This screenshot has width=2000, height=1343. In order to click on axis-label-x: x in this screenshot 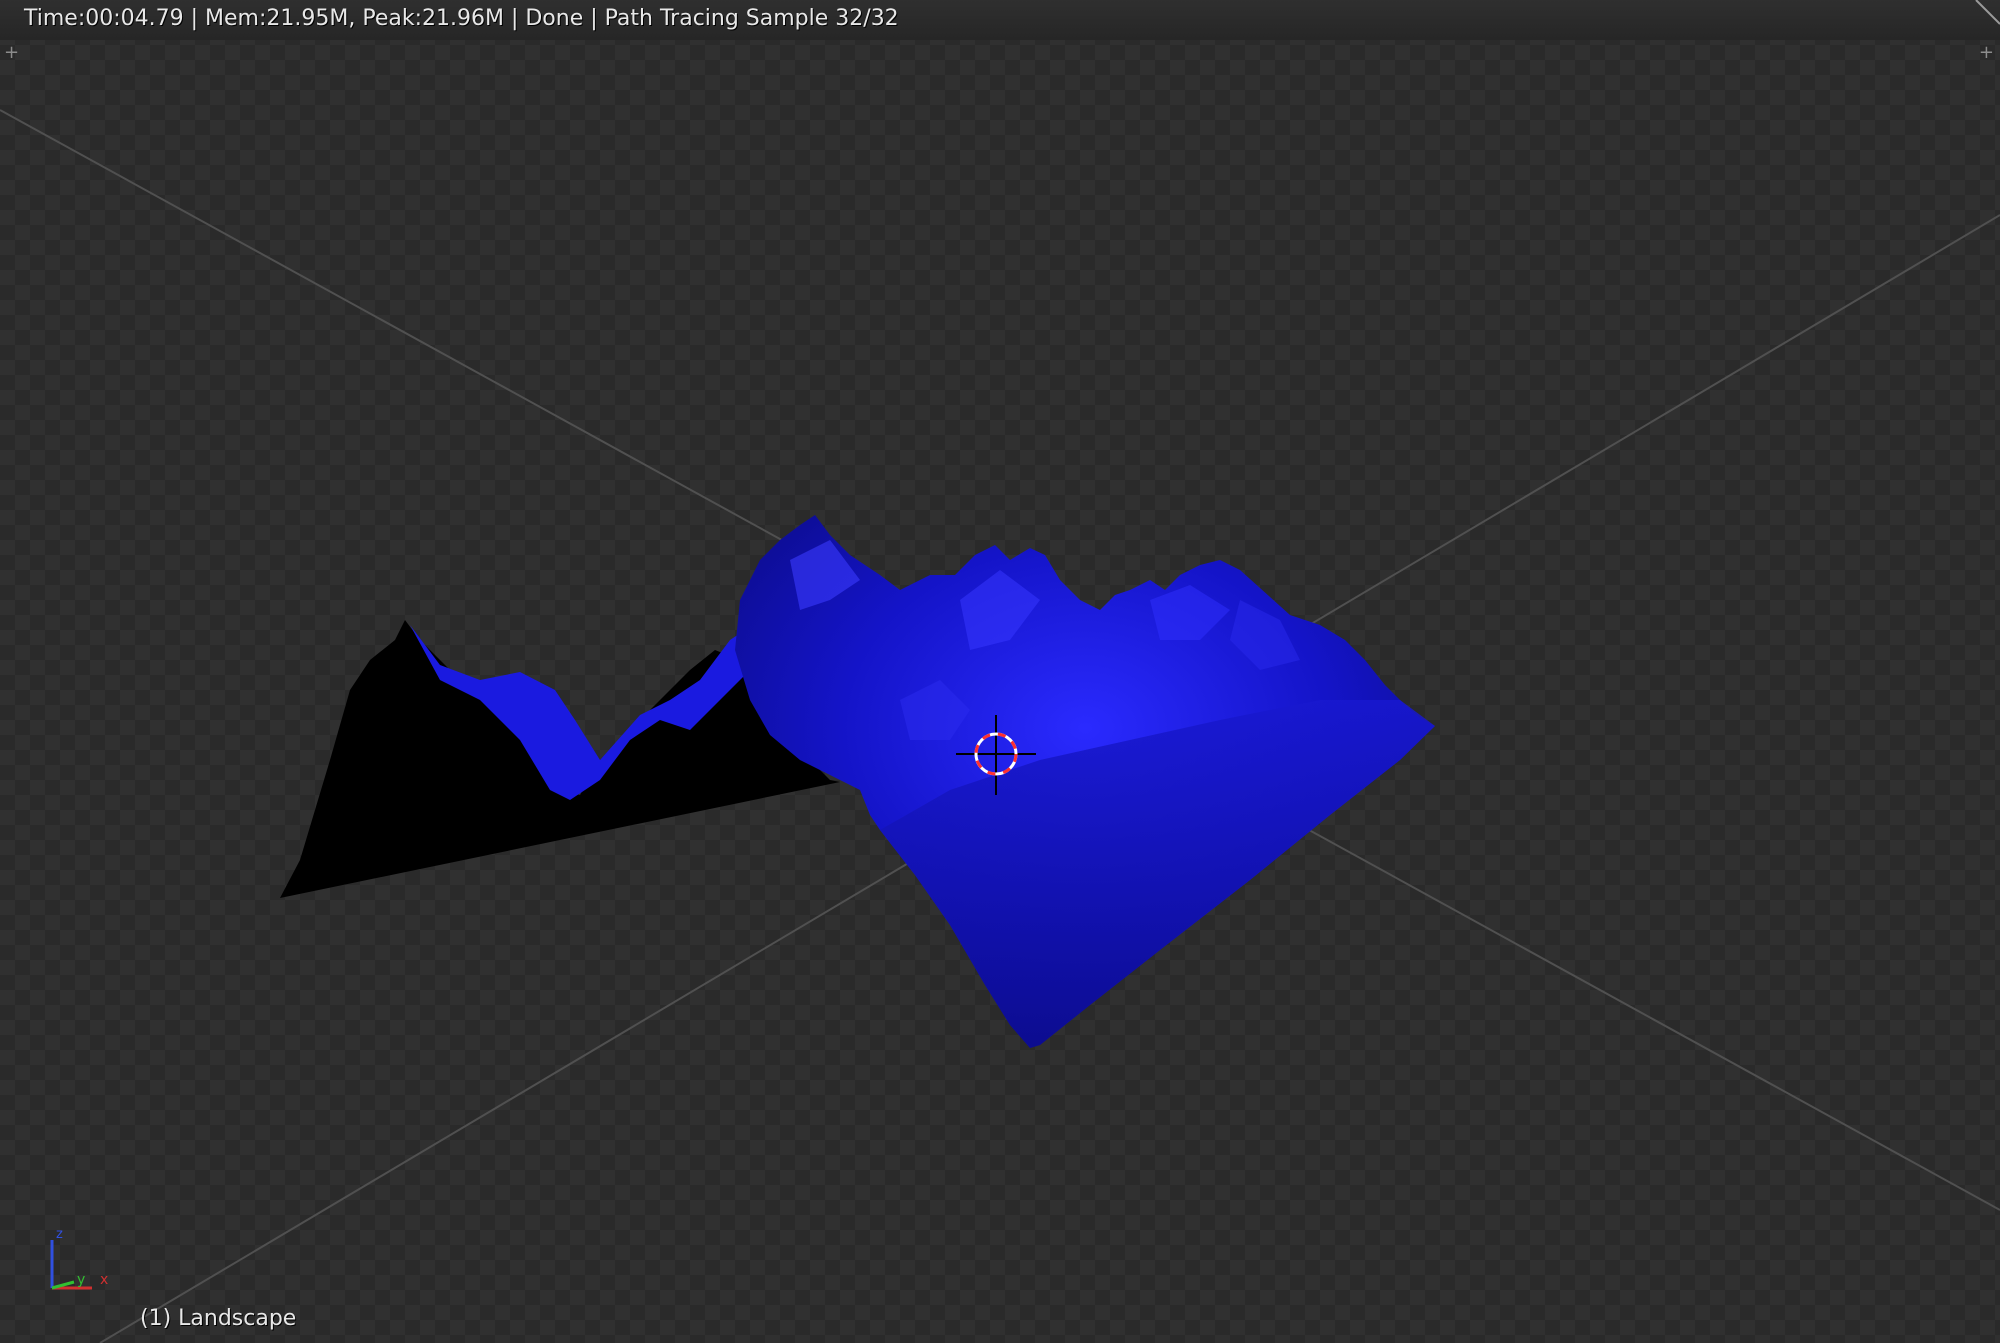, I will do `click(104, 1280)`.